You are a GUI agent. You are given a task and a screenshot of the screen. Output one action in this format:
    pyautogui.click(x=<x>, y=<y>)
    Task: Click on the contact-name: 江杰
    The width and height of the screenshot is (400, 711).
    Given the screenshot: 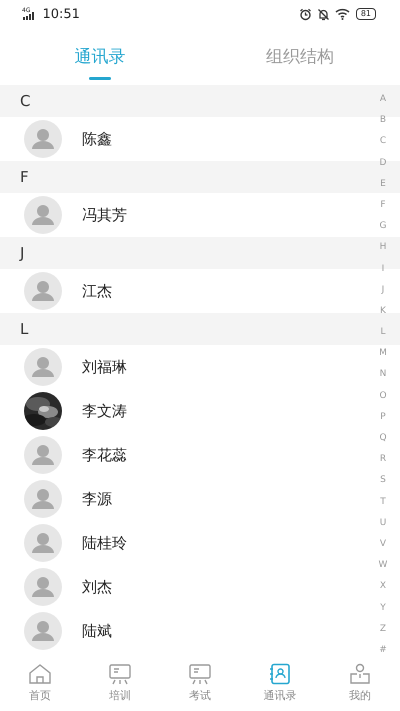 What is the action you would take?
    pyautogui.click(x=97, y=291)
    